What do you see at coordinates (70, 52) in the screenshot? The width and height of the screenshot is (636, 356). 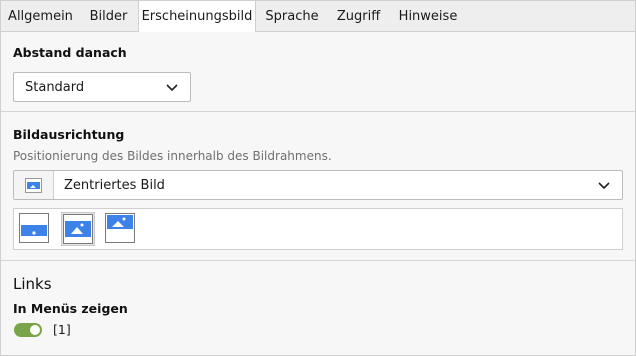 I see `spacing-label: Abstand danach` at bounding box center [70, 52].